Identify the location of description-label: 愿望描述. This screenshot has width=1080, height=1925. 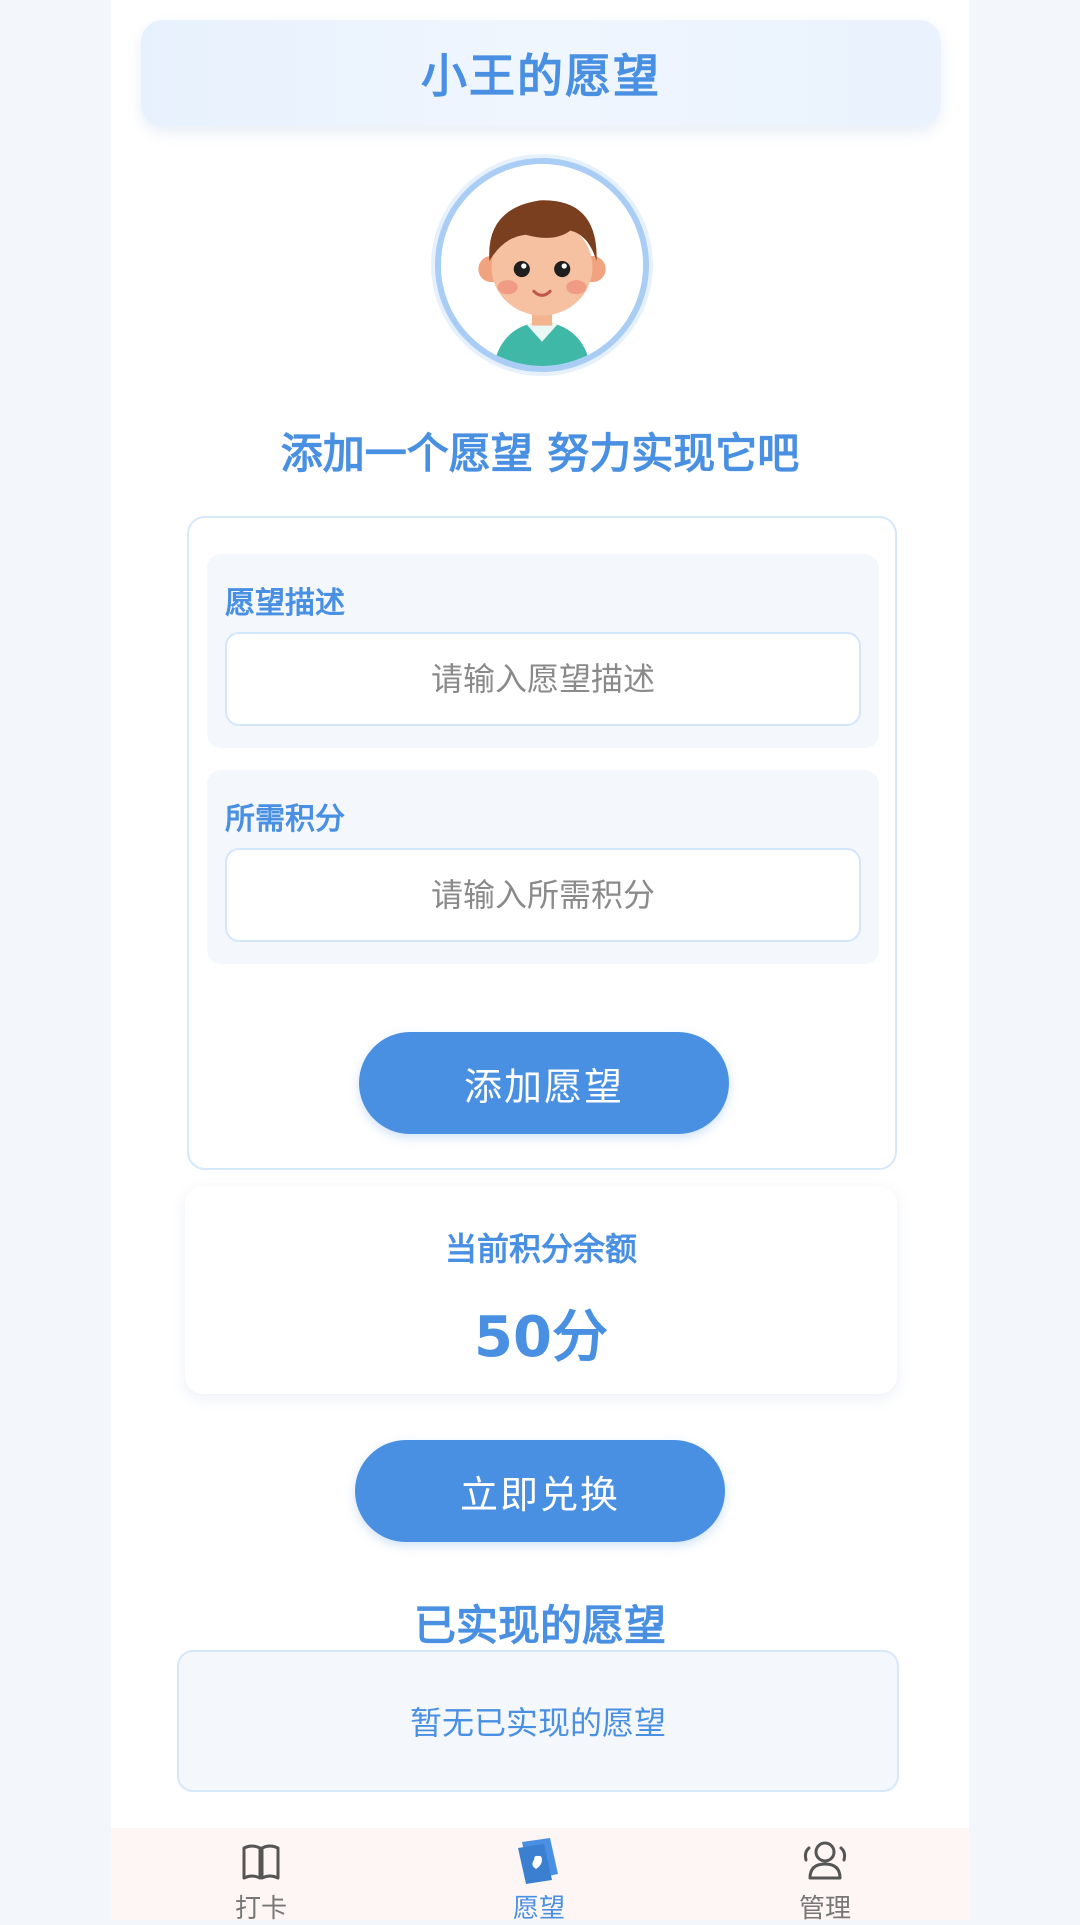
(285, 603).